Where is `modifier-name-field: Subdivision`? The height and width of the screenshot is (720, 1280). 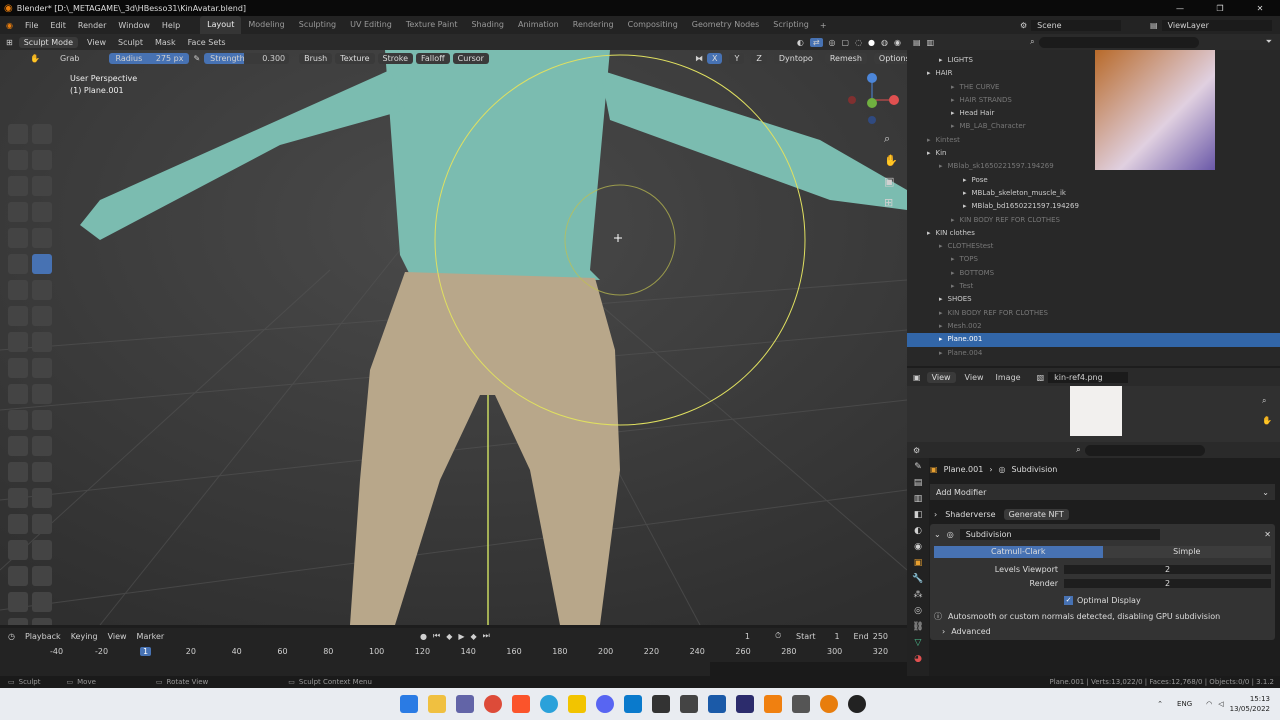 modifier-name-field: Subdivision is located at coordinates (1059, 534).